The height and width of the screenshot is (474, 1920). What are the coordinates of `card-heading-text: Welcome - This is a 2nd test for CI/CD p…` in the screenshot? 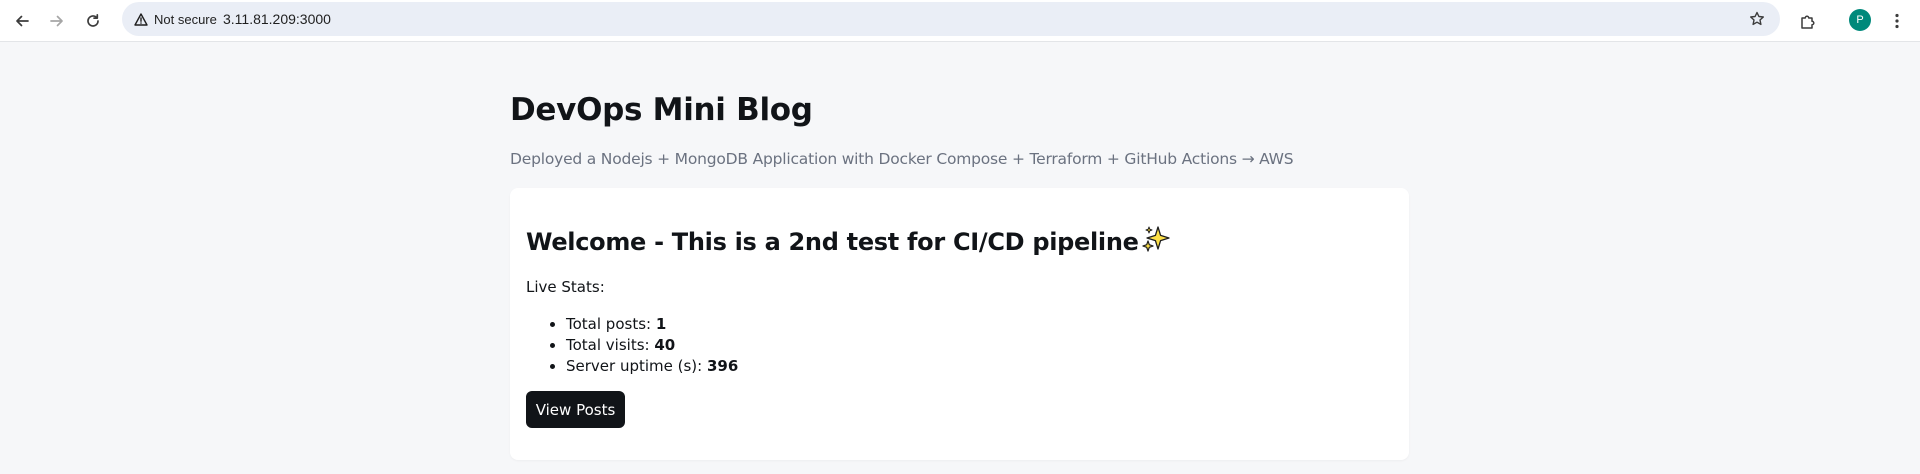 It's located at (832, 242).